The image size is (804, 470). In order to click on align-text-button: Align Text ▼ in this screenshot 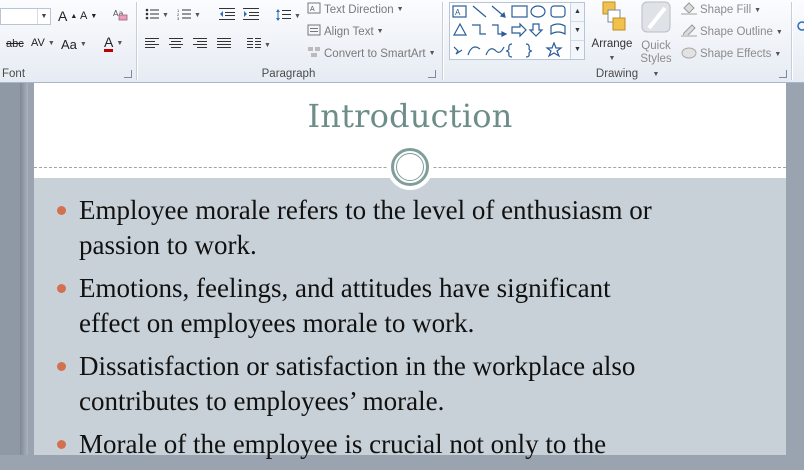, I will do `click(345, 31)`.